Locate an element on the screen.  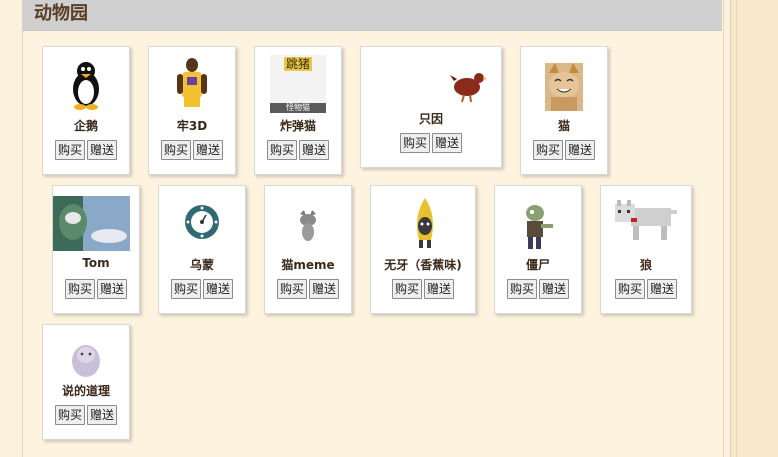
banana-cat-icon is located at coordinates (425, 223).